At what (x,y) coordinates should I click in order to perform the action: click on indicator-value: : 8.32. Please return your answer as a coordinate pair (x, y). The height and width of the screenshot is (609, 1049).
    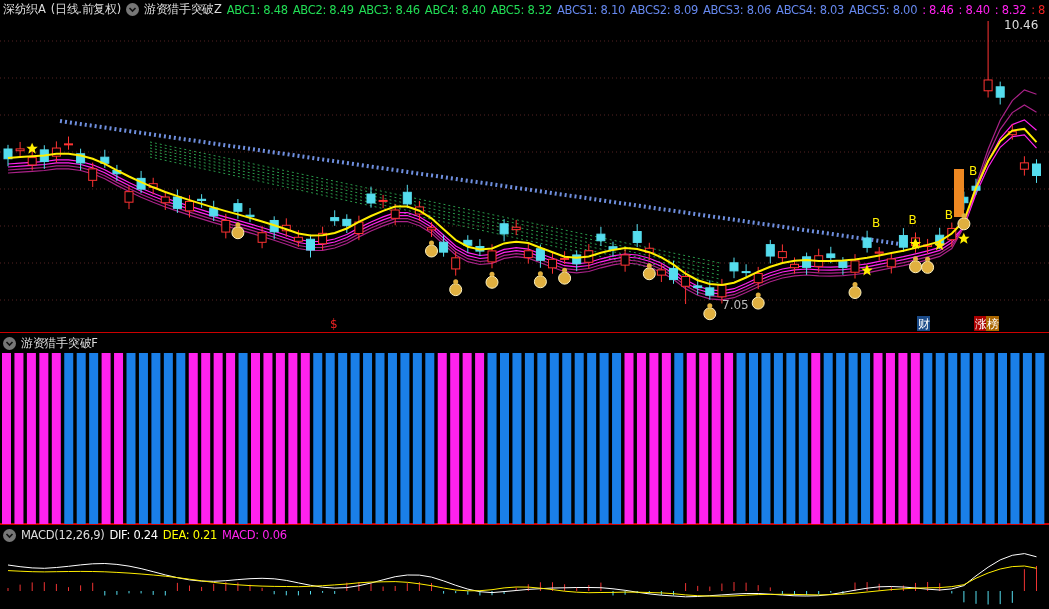
    Looking at the image, I should click on (1010, 9).